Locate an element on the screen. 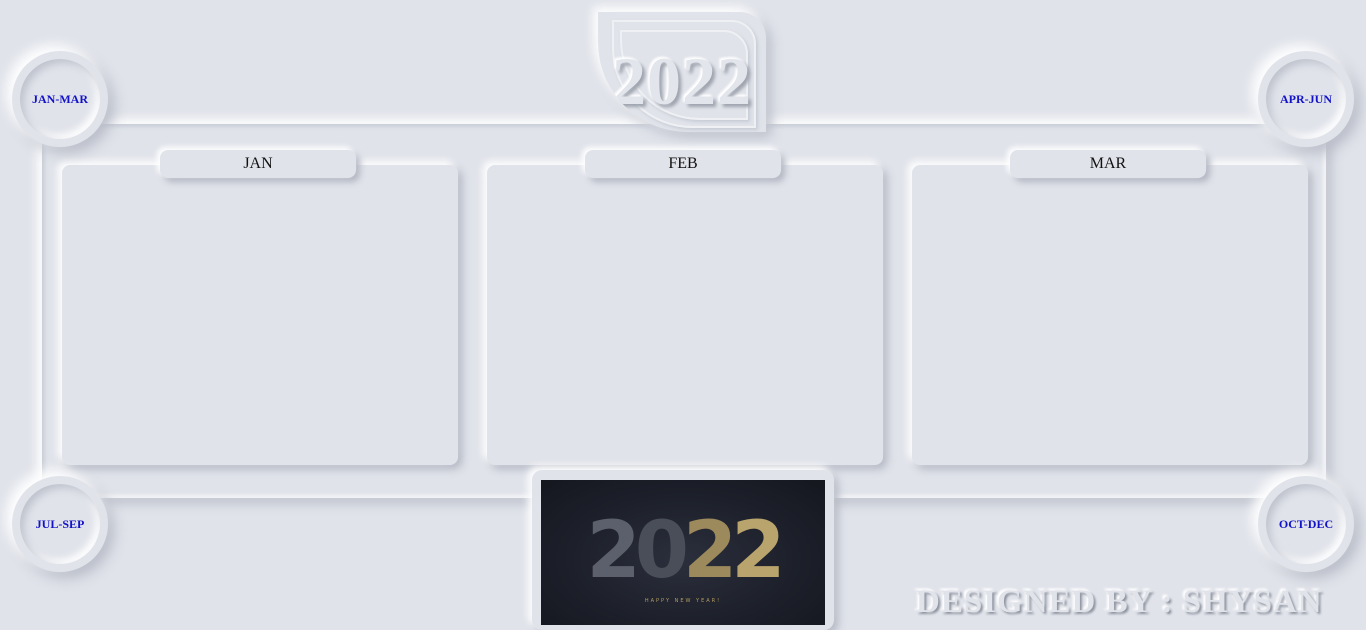 This screenshot has width=1366, height=630. quarter-label: APR-JUN is located at coordinates (1306, 98).